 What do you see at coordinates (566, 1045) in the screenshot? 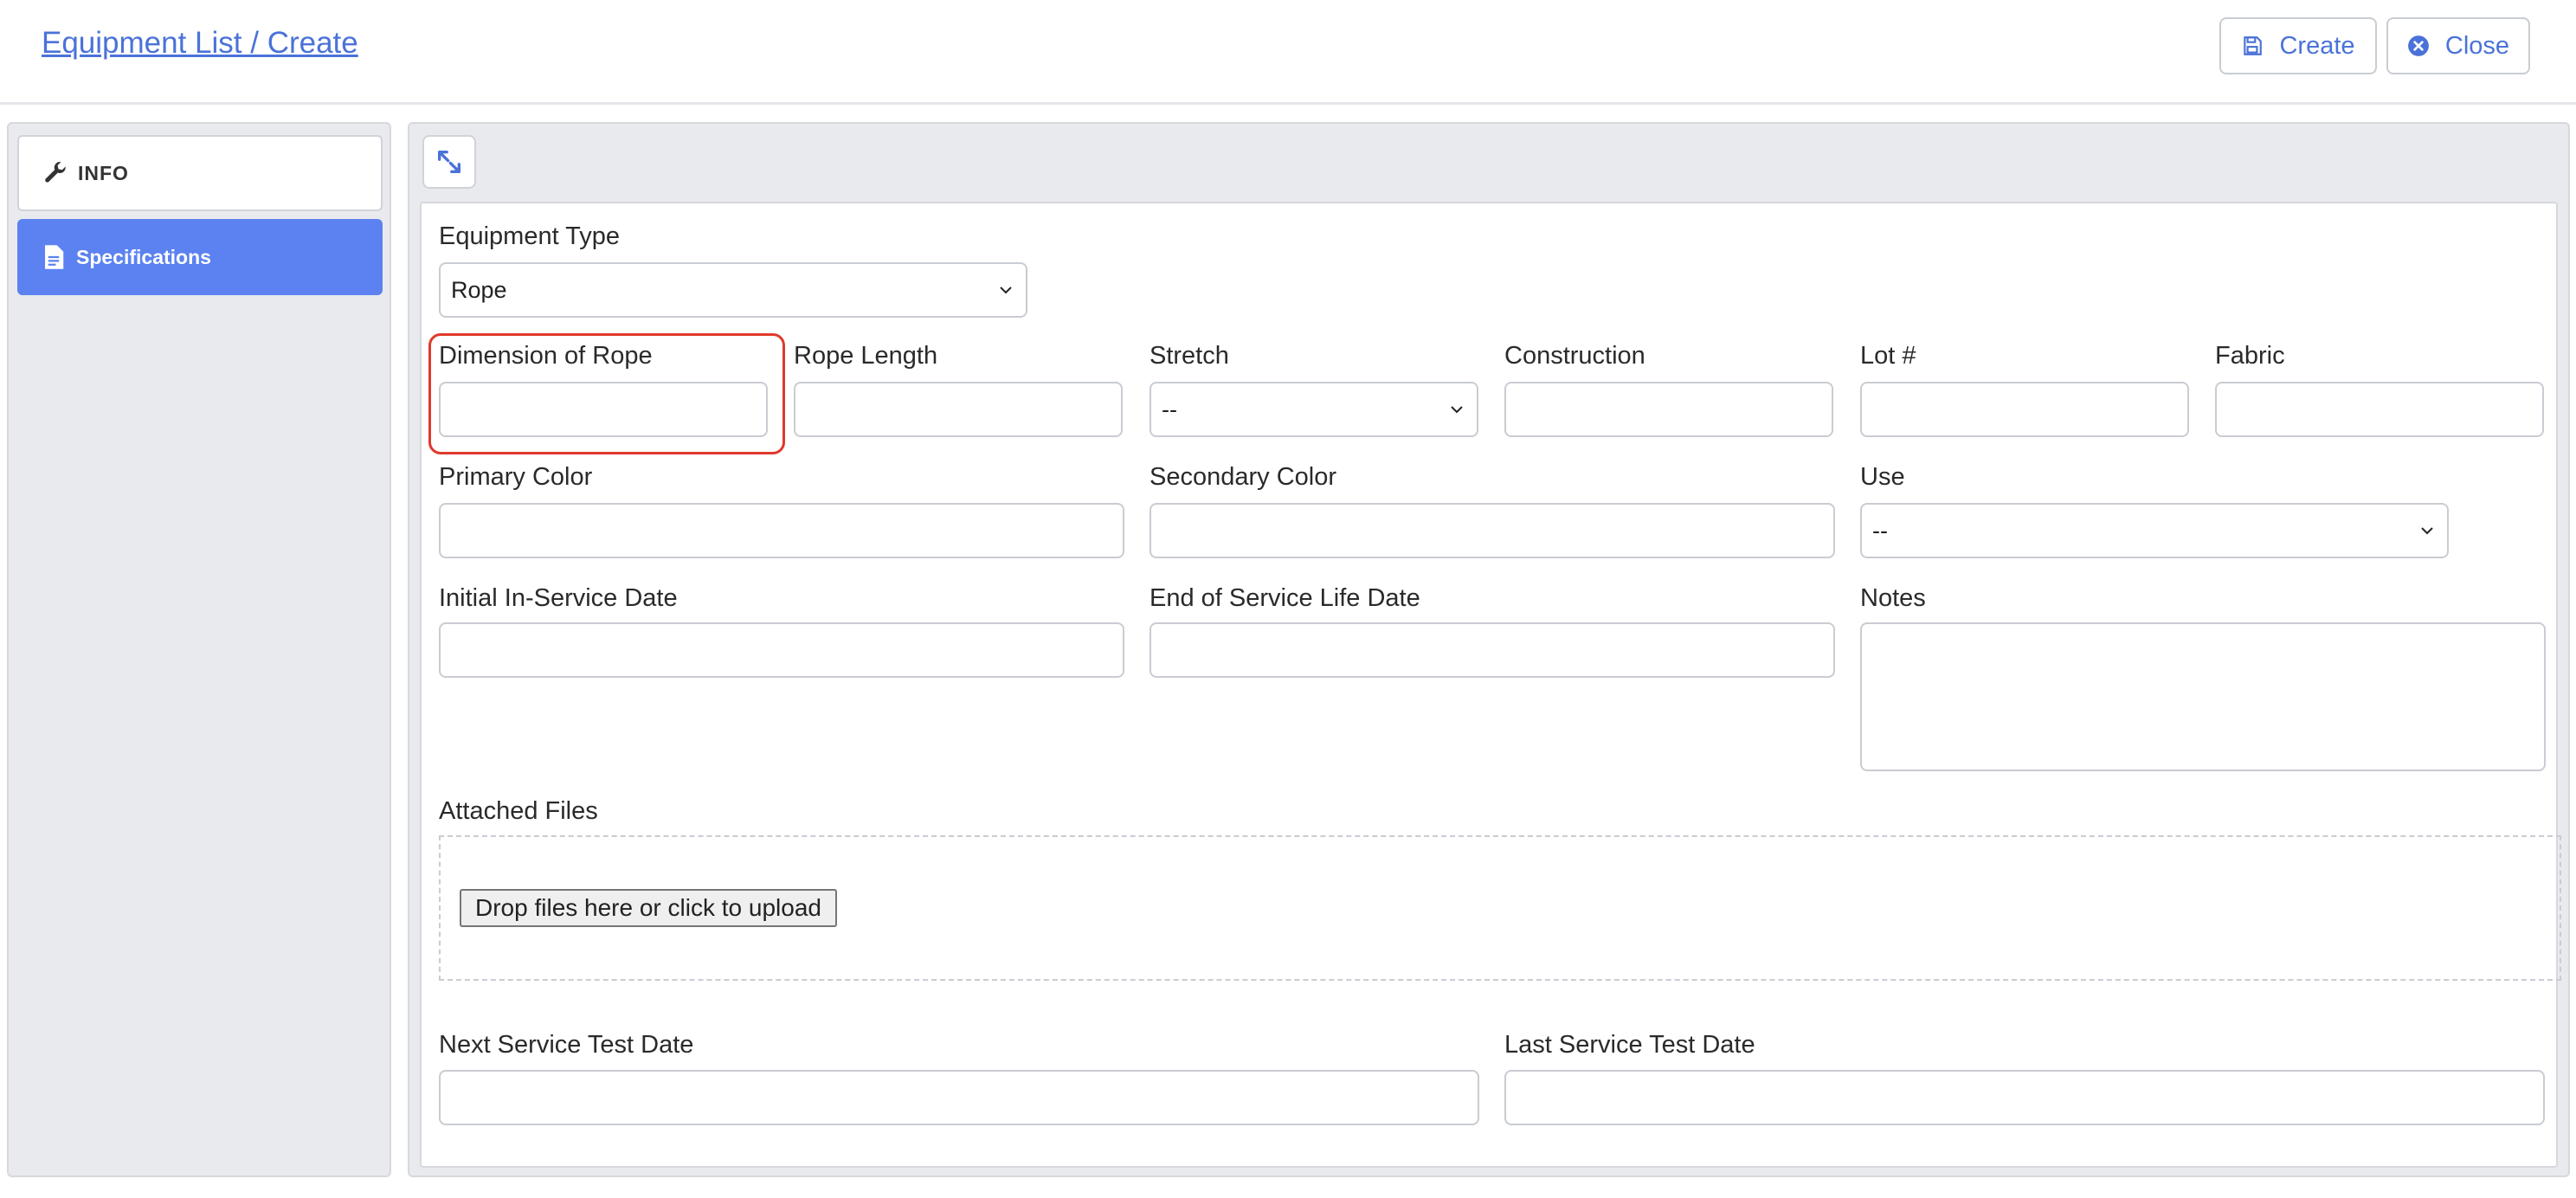
I see `next-service-test-date-label: Next Service Test Date` at bounding box center [566, 1045].